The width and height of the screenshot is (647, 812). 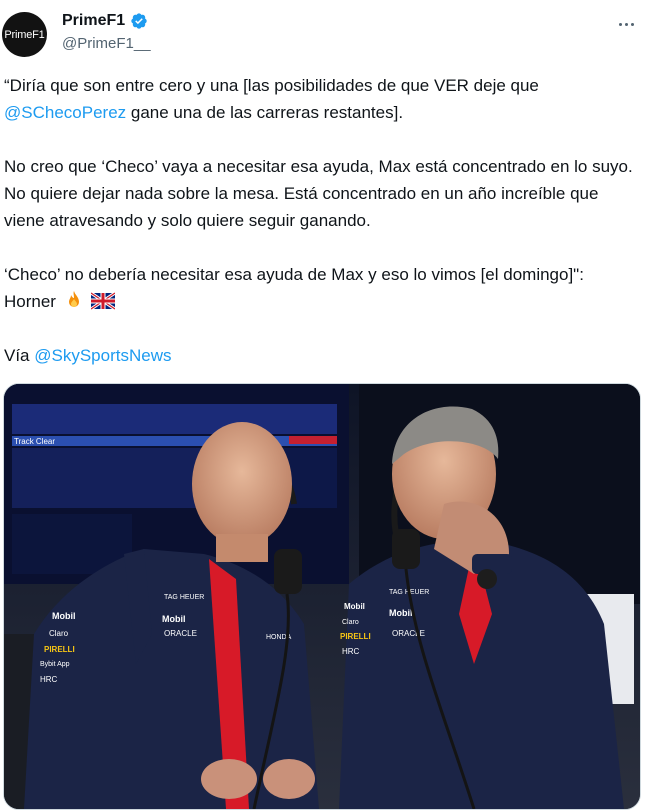 I want to click on sleeve-left-label: Mobil, so click(x=64, y=616).